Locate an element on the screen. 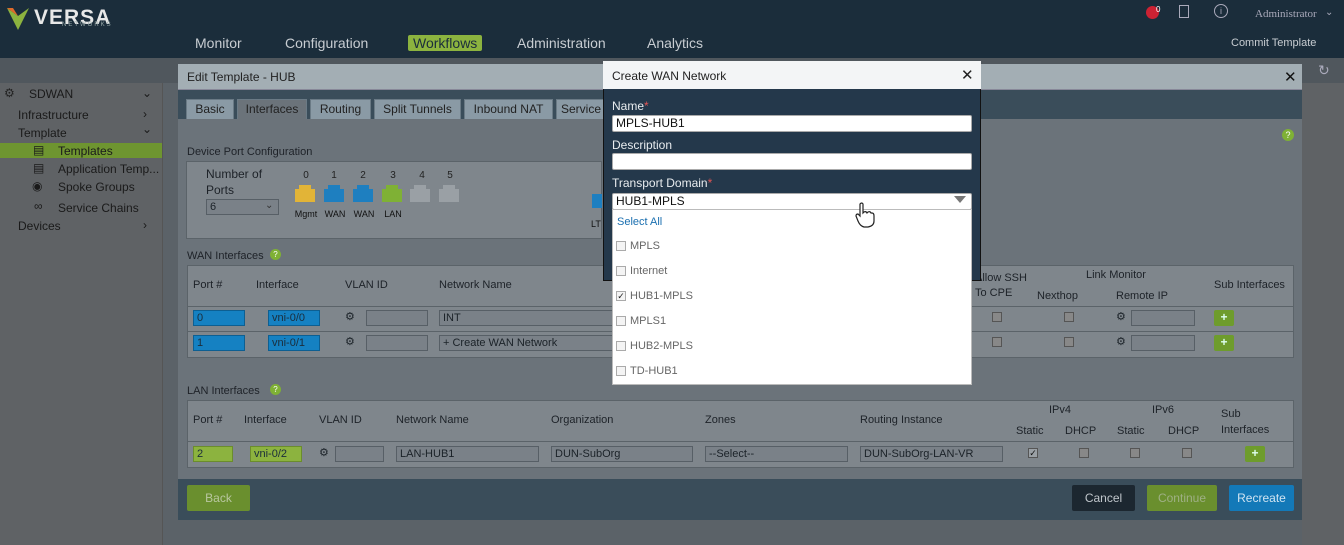 Image resolution: width=1344 pixels, height=545 pixels. network-name-select: INT is located at coordinates (526, 318).